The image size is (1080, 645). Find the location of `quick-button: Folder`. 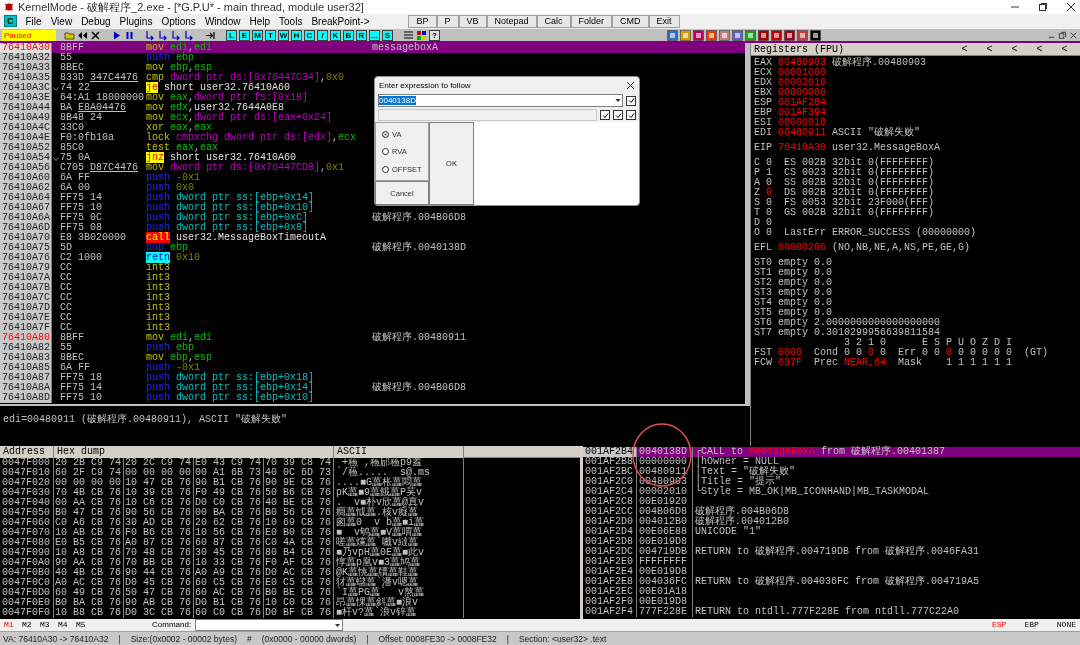

quick-button: Folder is located at coordinates (591, 21).